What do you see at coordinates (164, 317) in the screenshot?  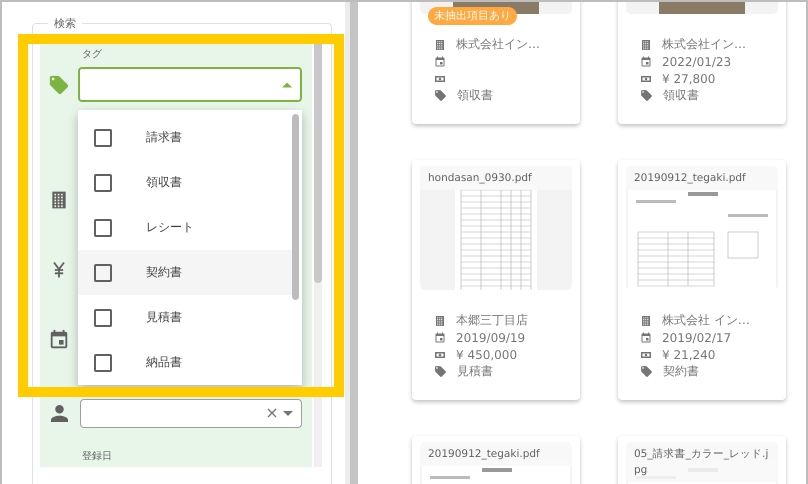 I see `option-label: 見積書` at bounding box center [164, 317].